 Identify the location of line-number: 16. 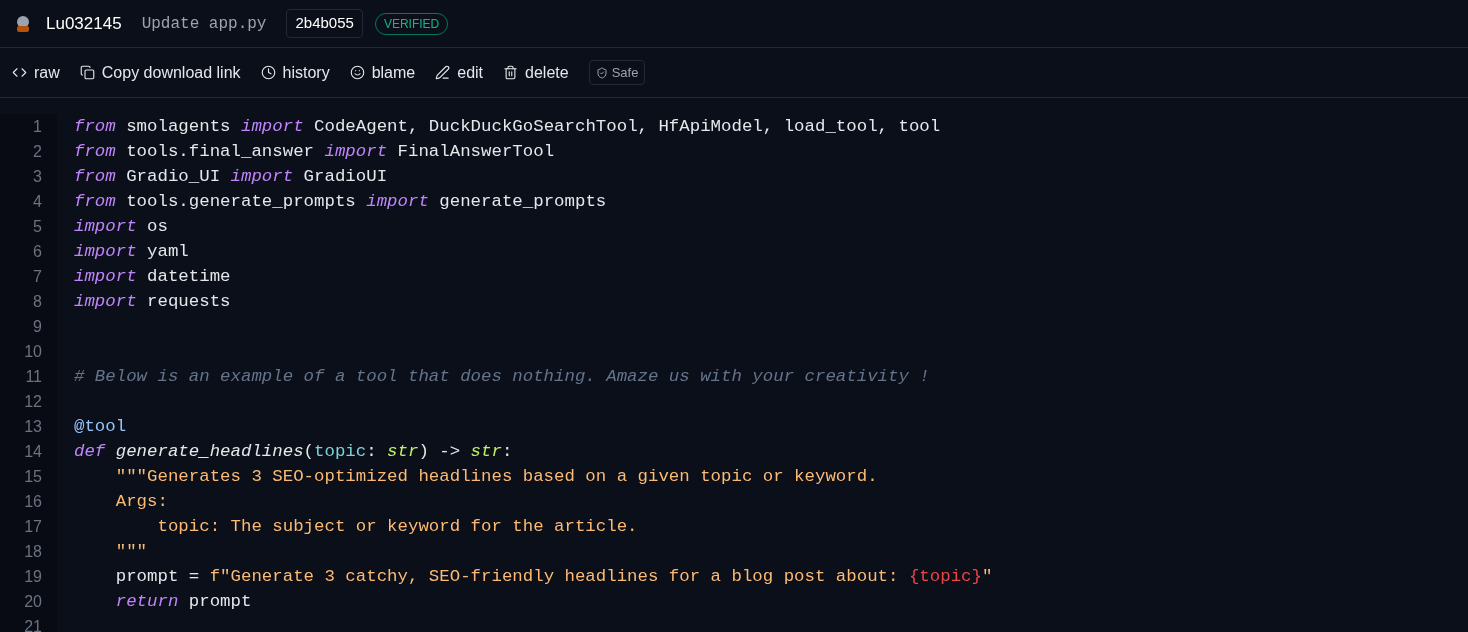
(33, 502).